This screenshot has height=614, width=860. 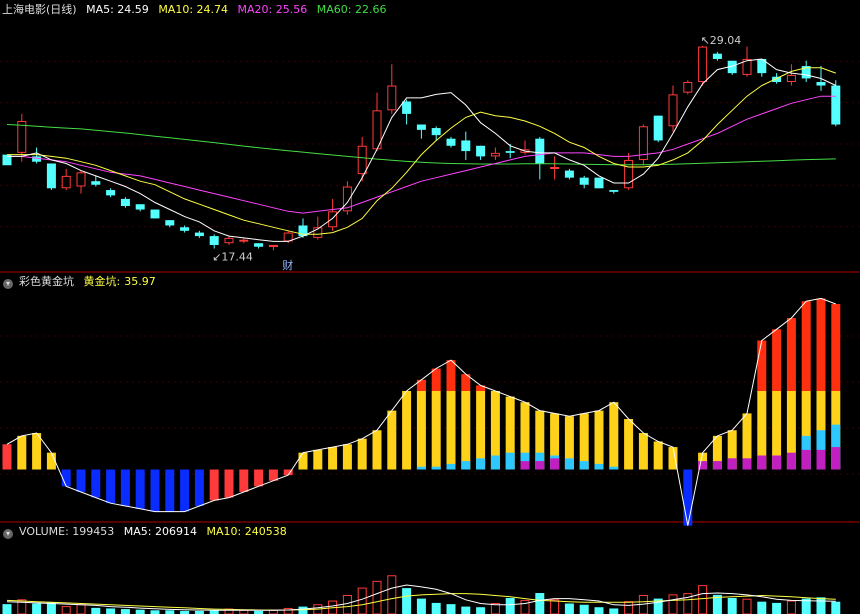 I want to click on legend-ma20: MA20: 25.56, so click(x=272, y=9).